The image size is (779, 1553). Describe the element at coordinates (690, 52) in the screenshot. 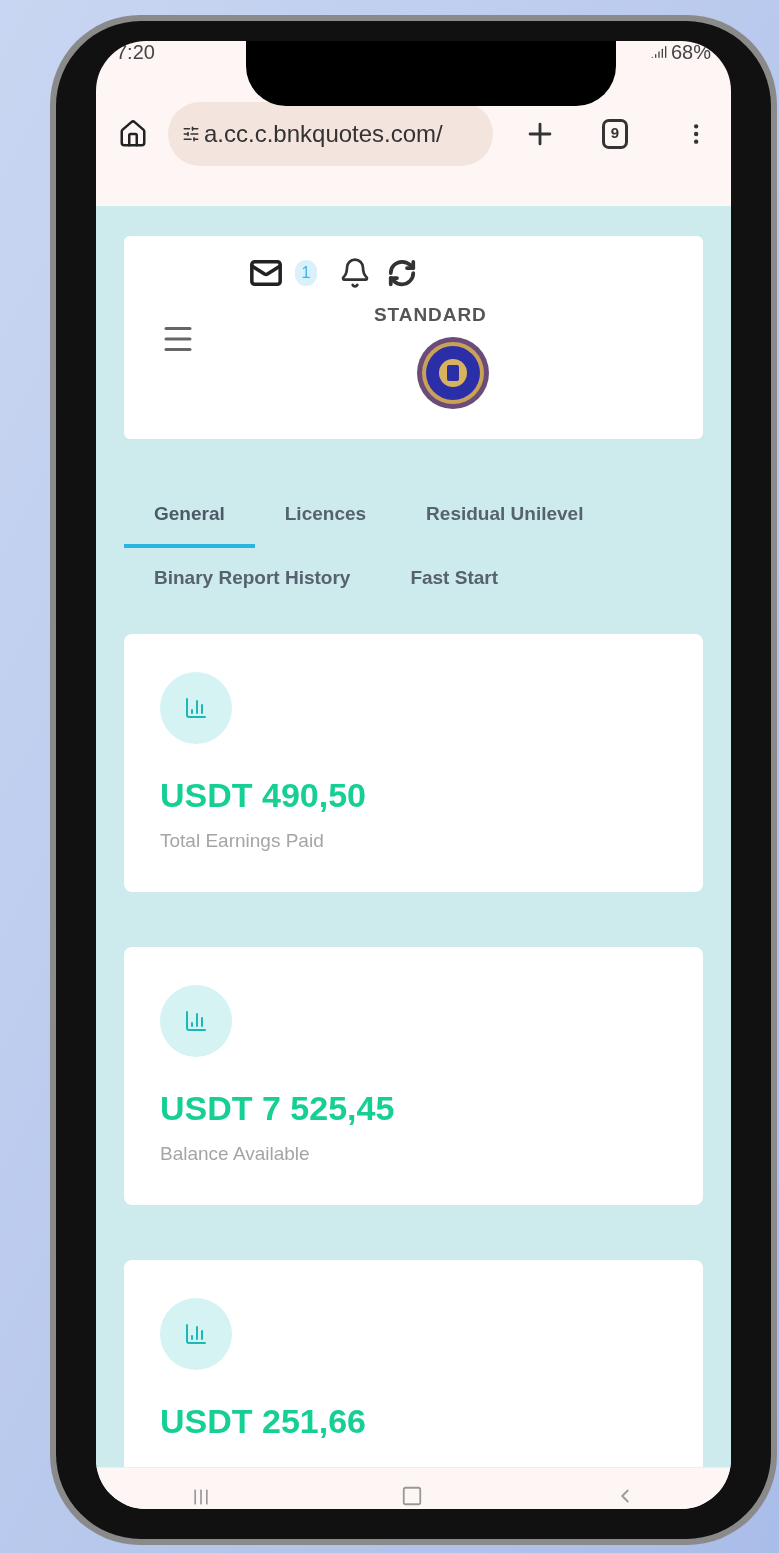

I see `battery-level: 68%` at that location.